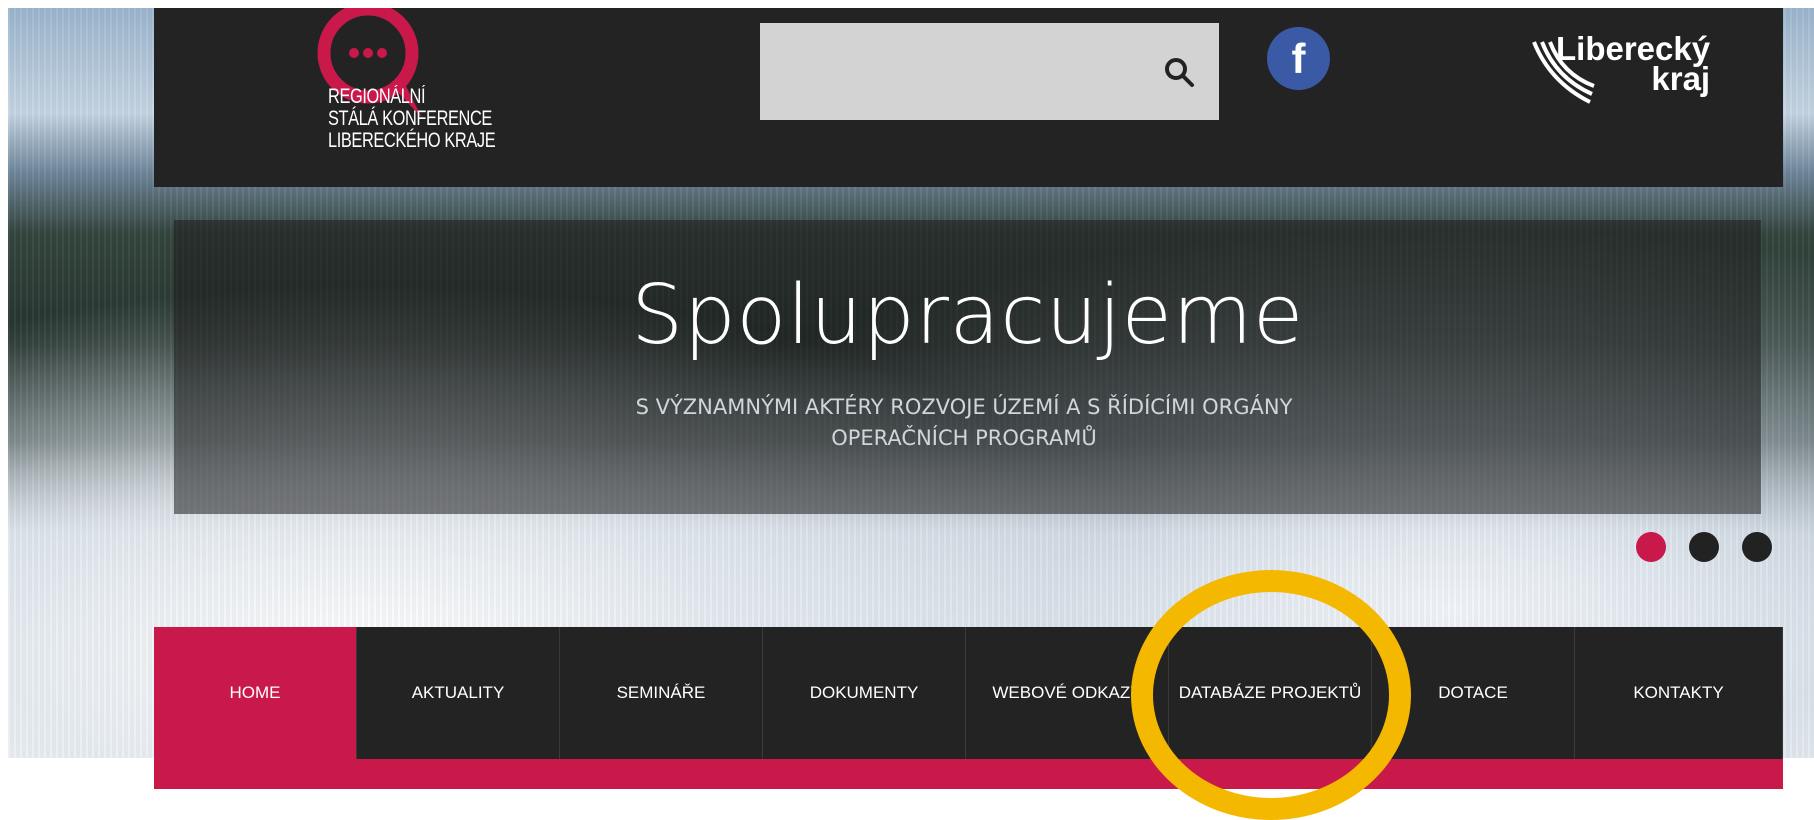 The height and width of the screenshot is (820, 1814). I want to click on nav-item-webove-odkazy: WEBOVÉ ODKAZY, so click(1067, 693).